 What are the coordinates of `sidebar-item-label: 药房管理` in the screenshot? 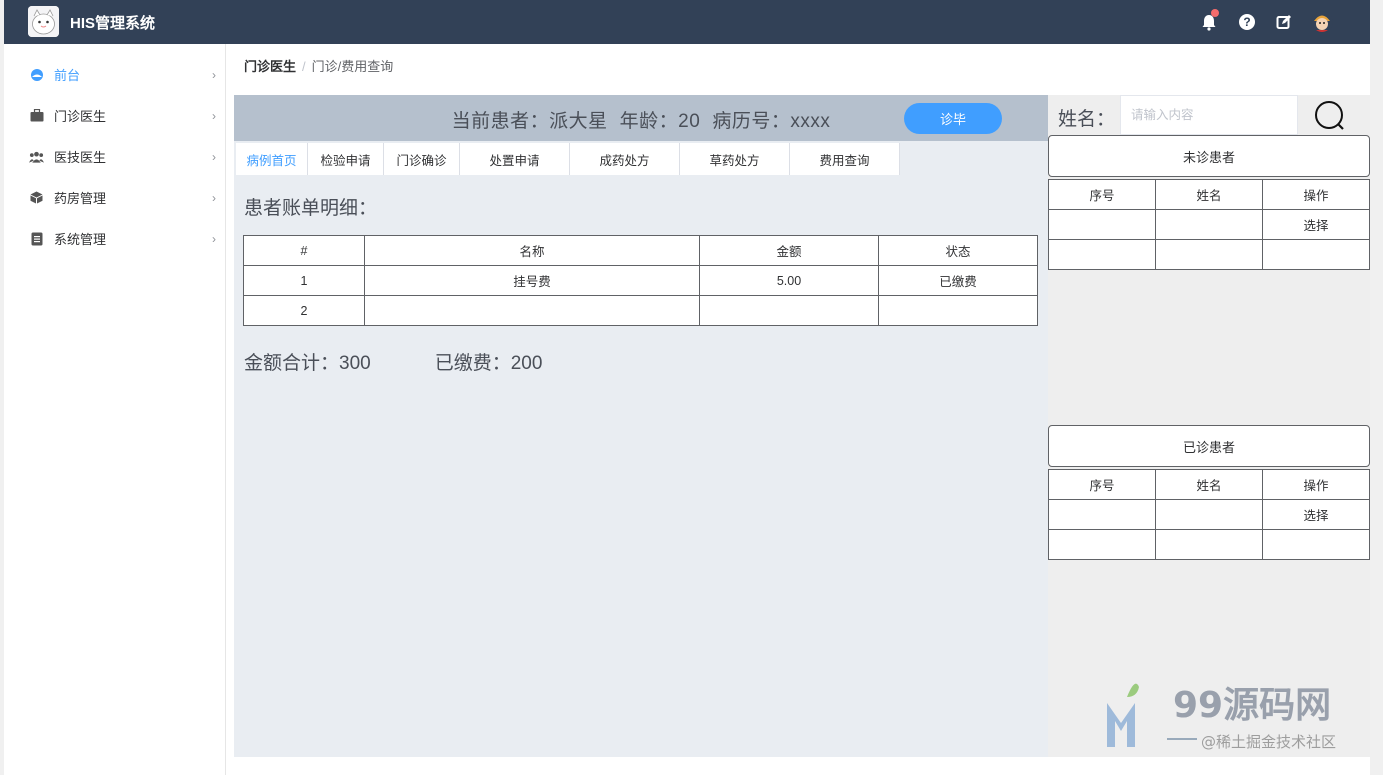 It's located at (80, 198).